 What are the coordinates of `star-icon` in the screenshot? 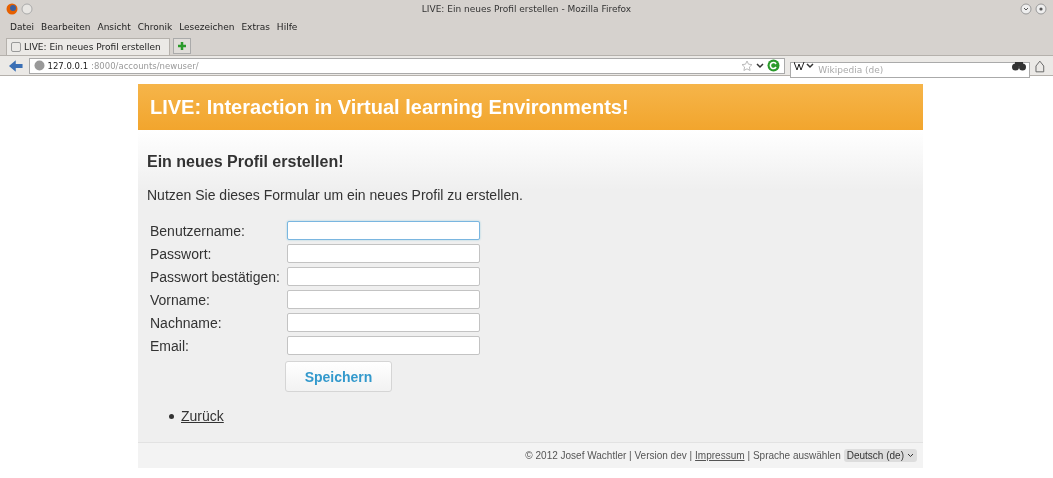 It's located at (747, 65).